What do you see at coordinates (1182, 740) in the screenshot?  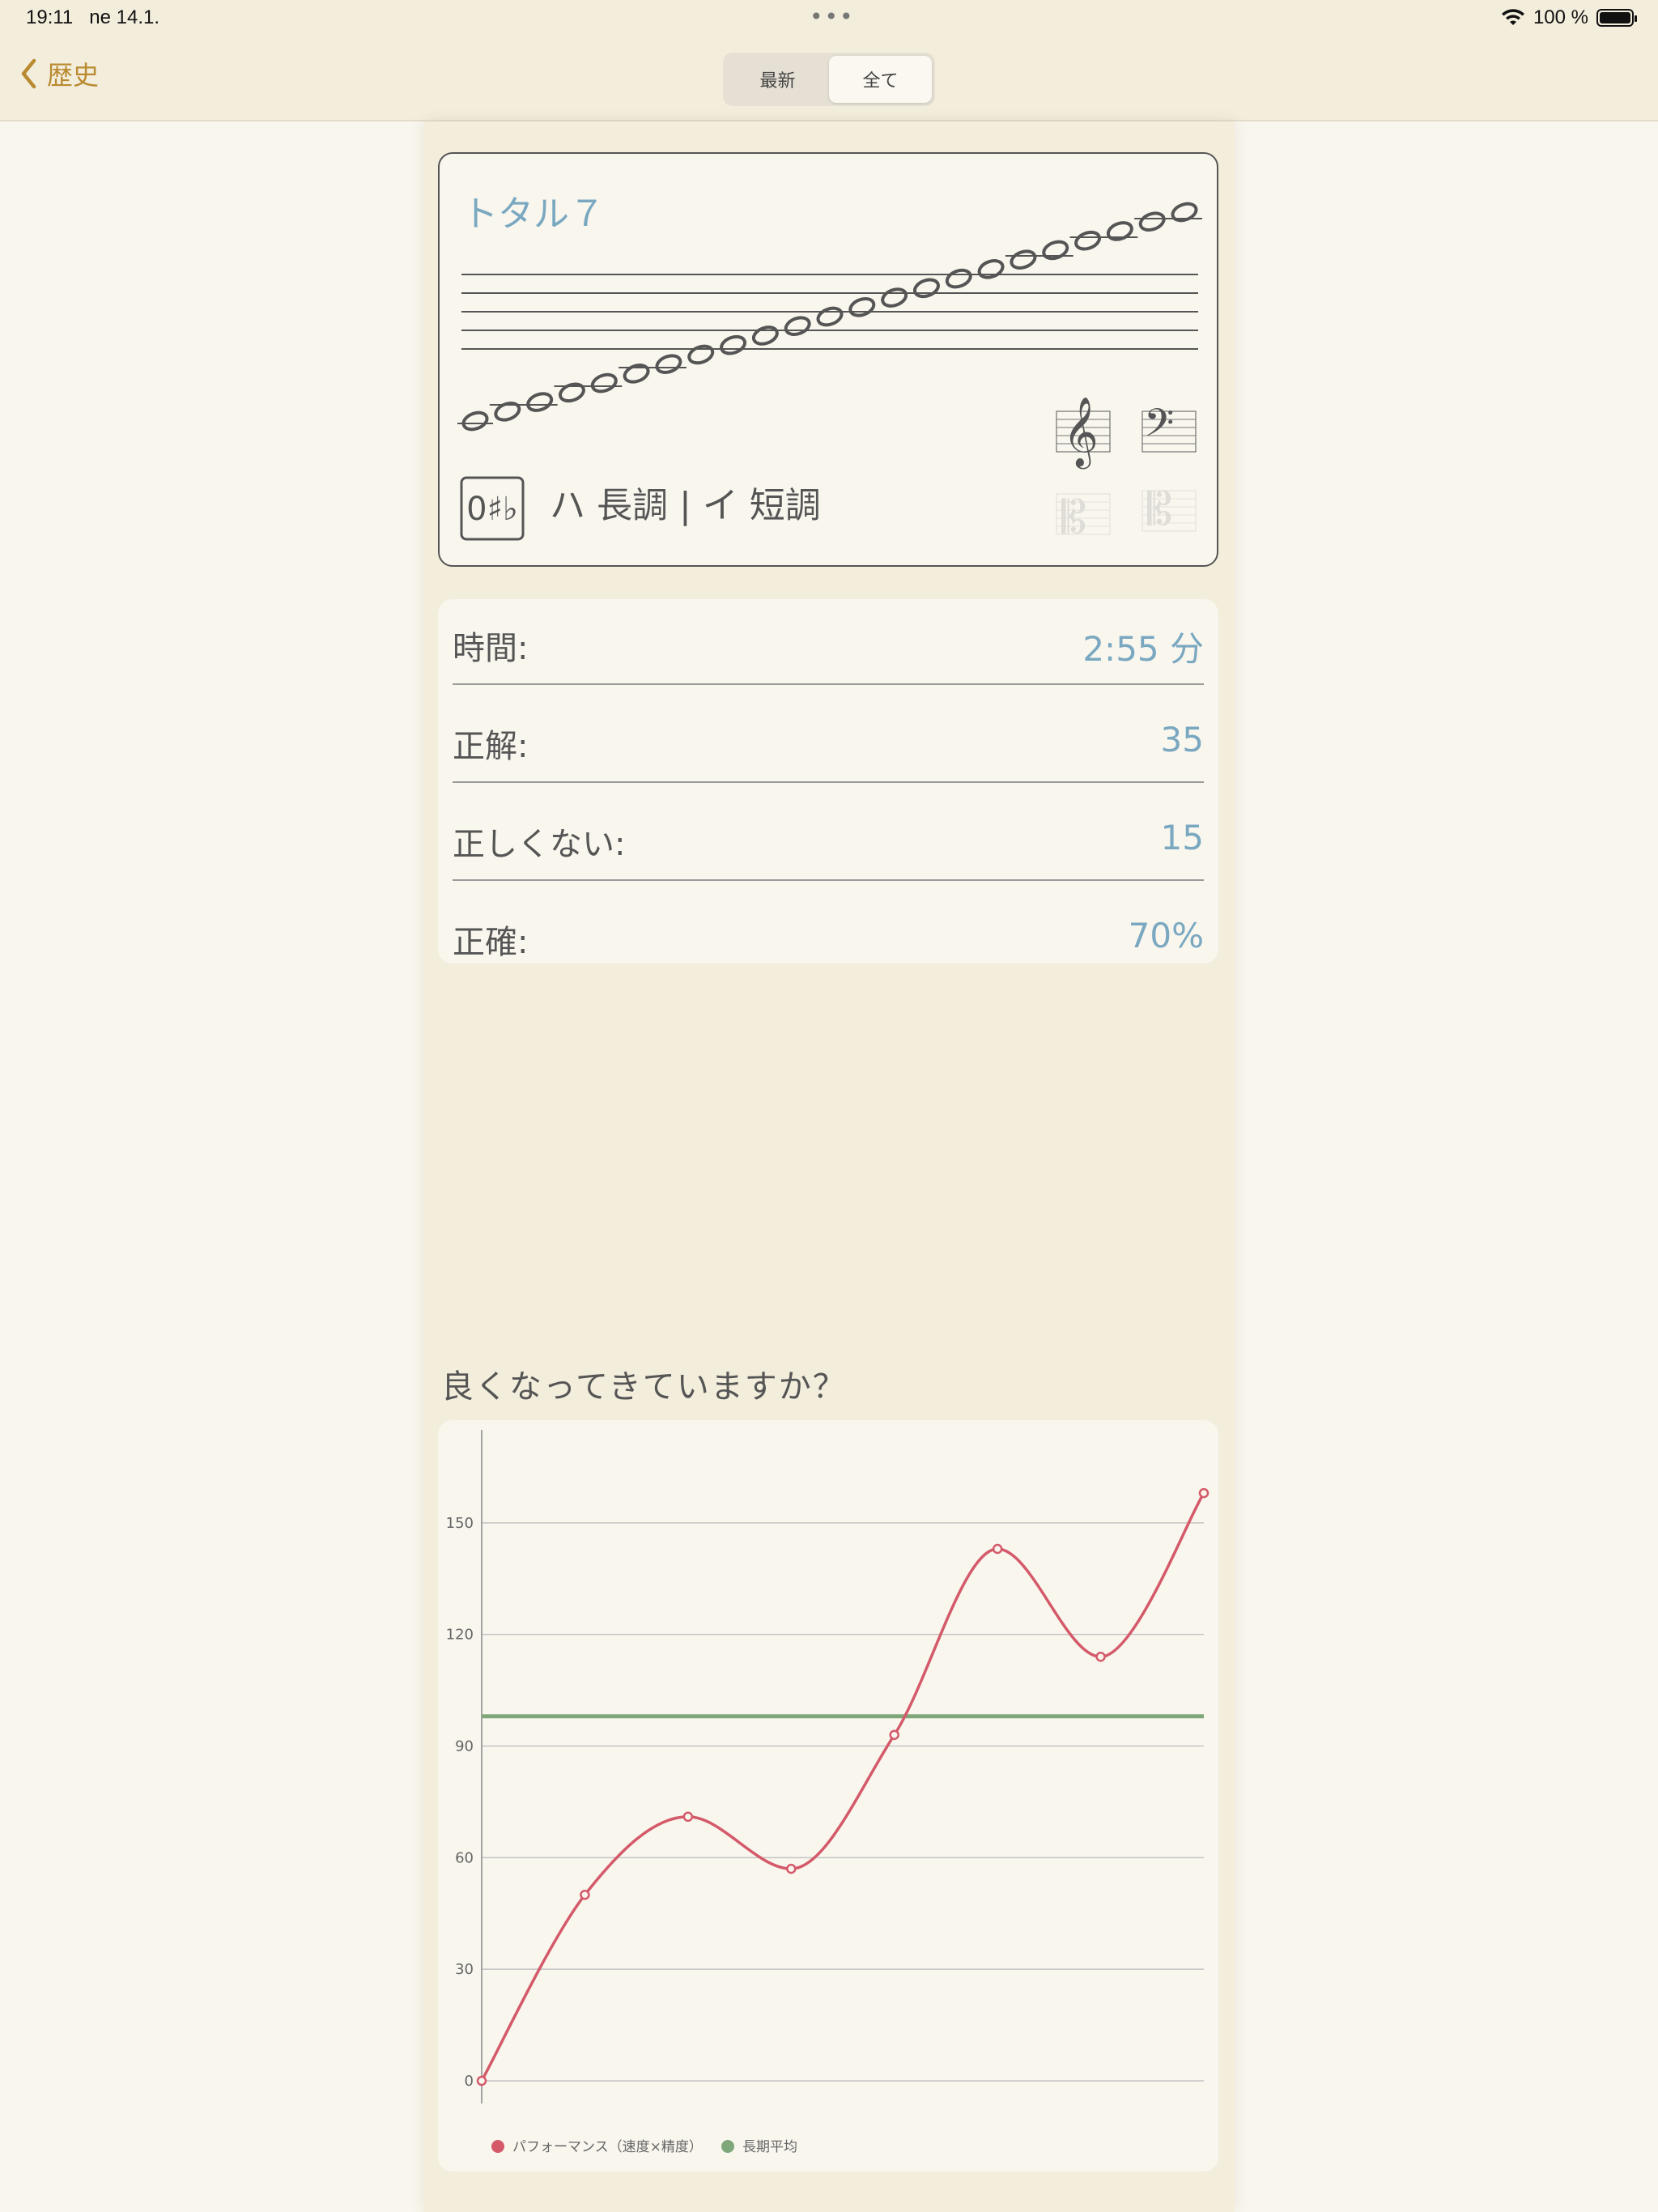 I see `stat-value: 35` at bounding box center [1182, 740].